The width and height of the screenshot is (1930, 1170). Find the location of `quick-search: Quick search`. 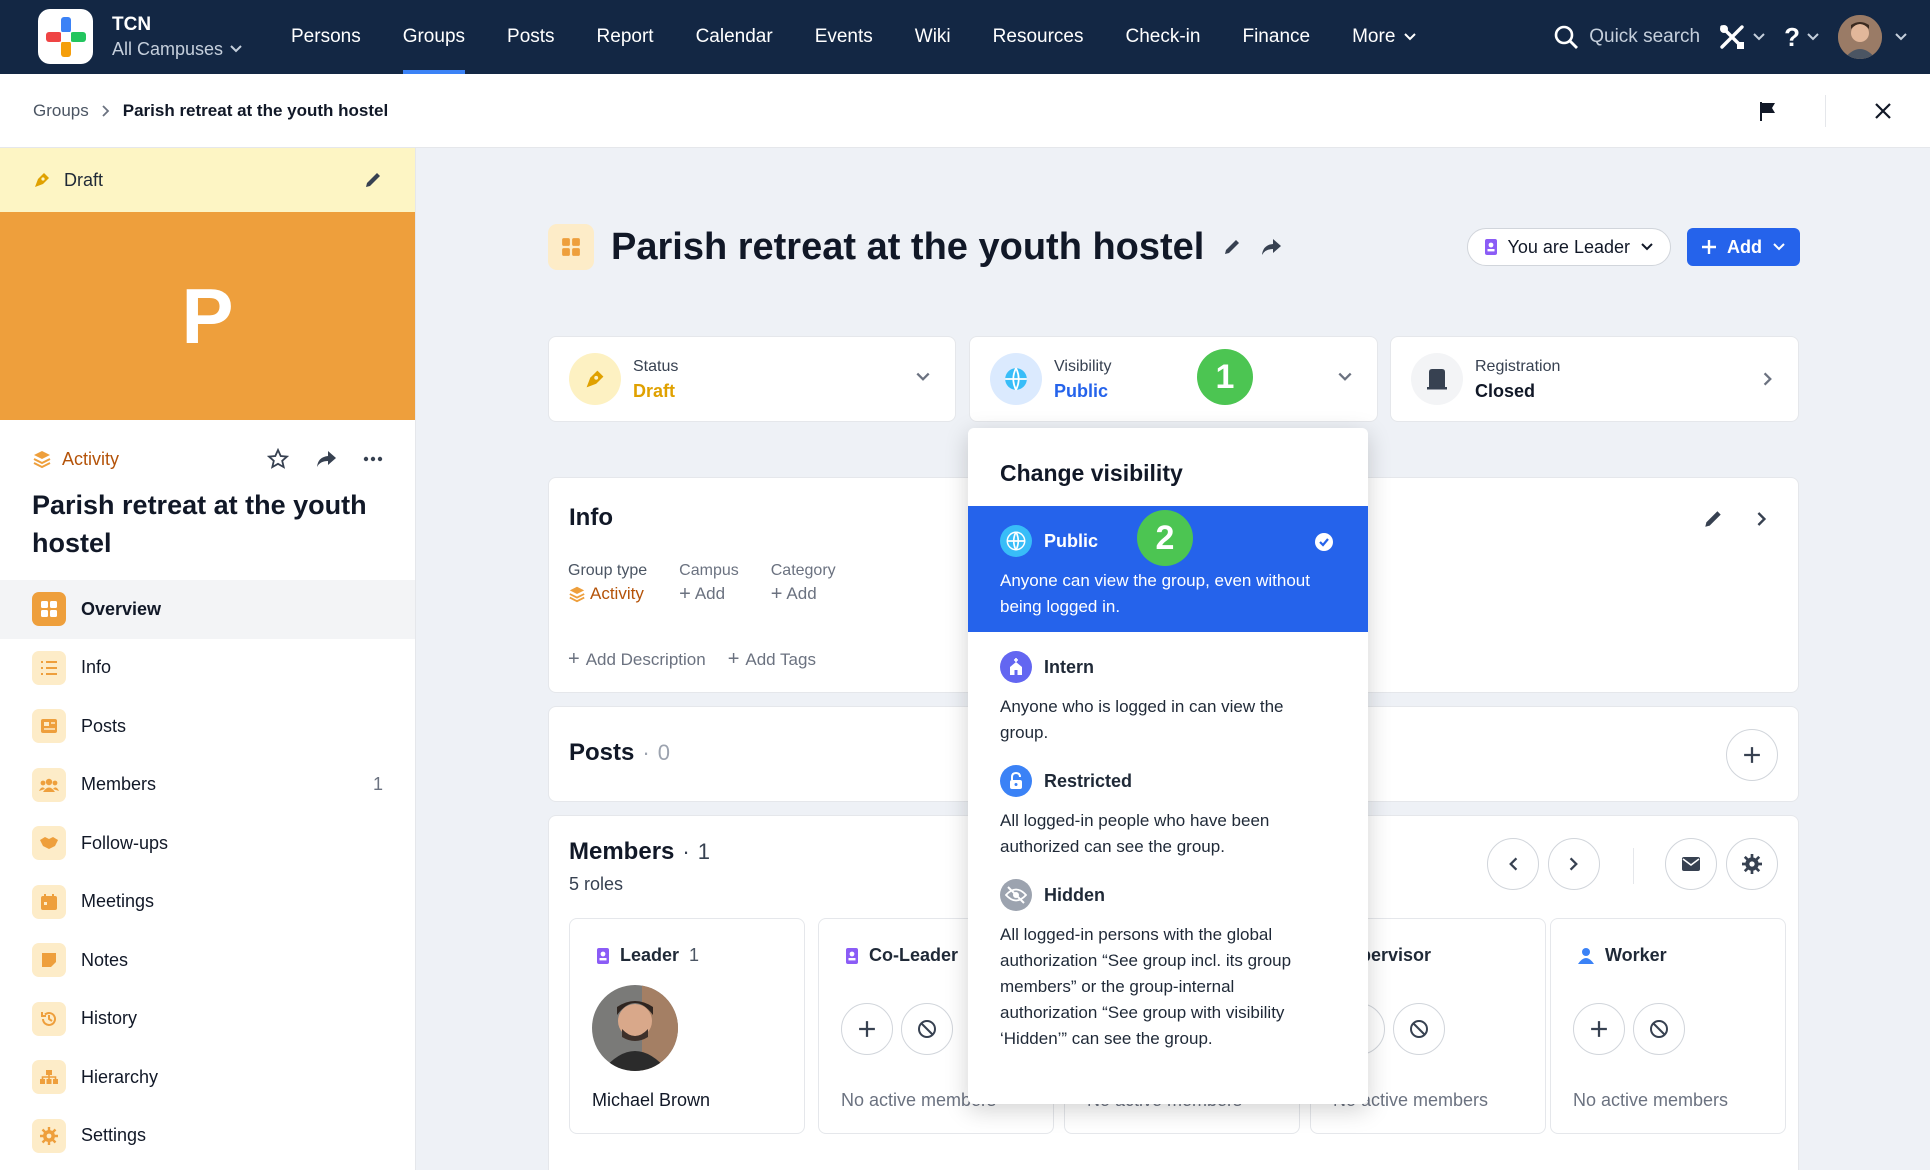

quick-search: Quick search is located at coordinates (1626, 37).